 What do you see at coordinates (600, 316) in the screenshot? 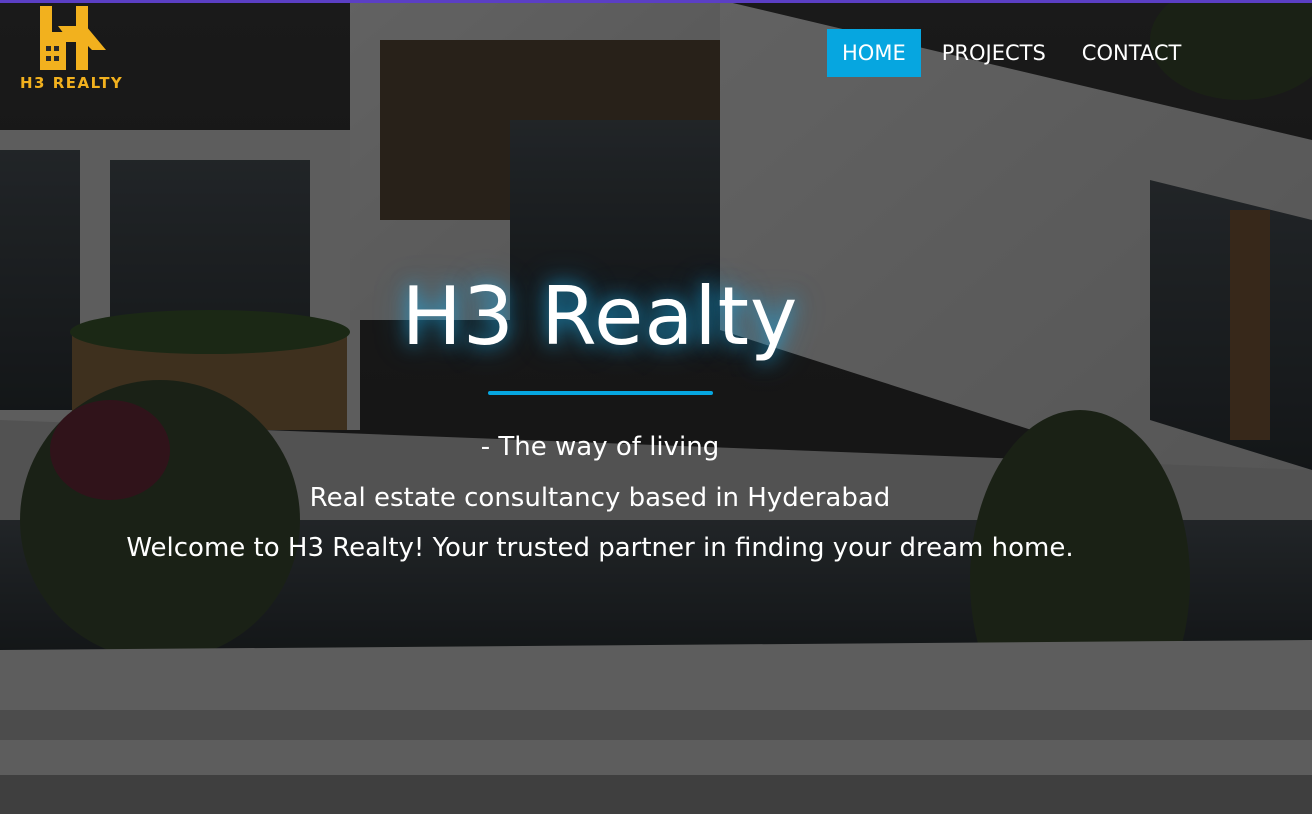
I see `hero-title: H3 Realty` at bounding box center [600, 316].